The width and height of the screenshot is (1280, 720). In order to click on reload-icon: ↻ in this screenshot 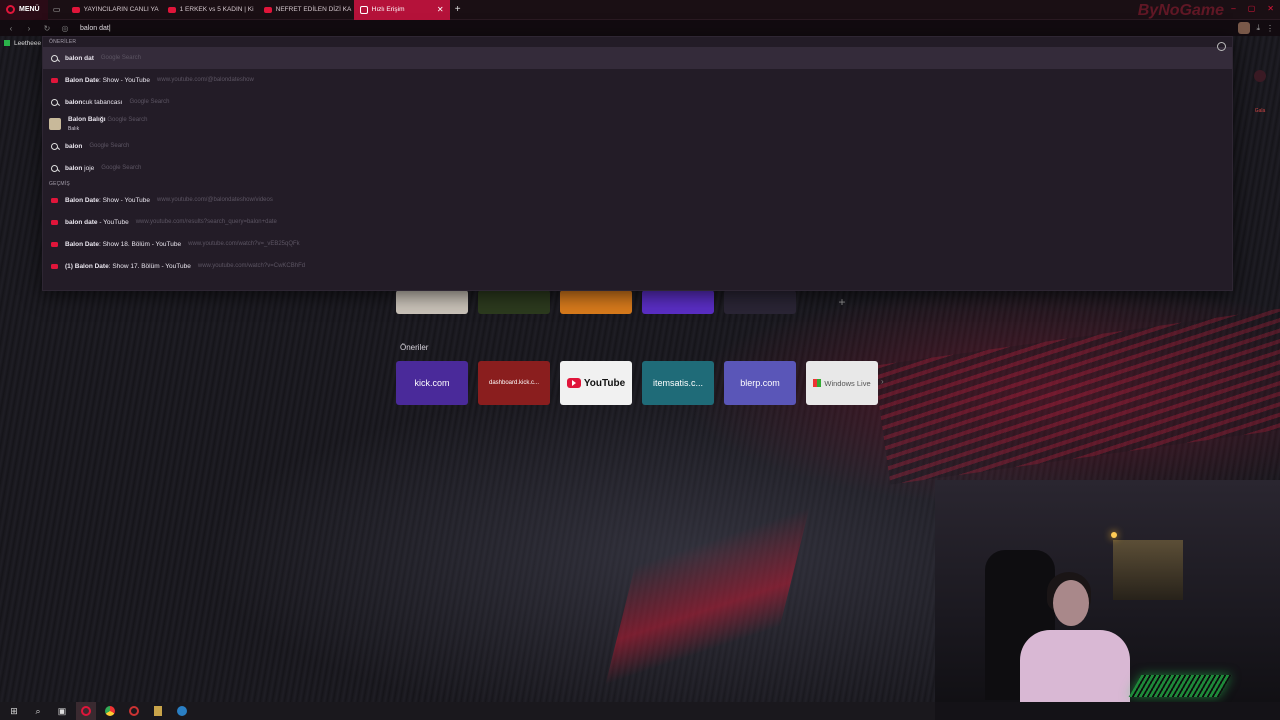, I will do `click(47, 28)`.